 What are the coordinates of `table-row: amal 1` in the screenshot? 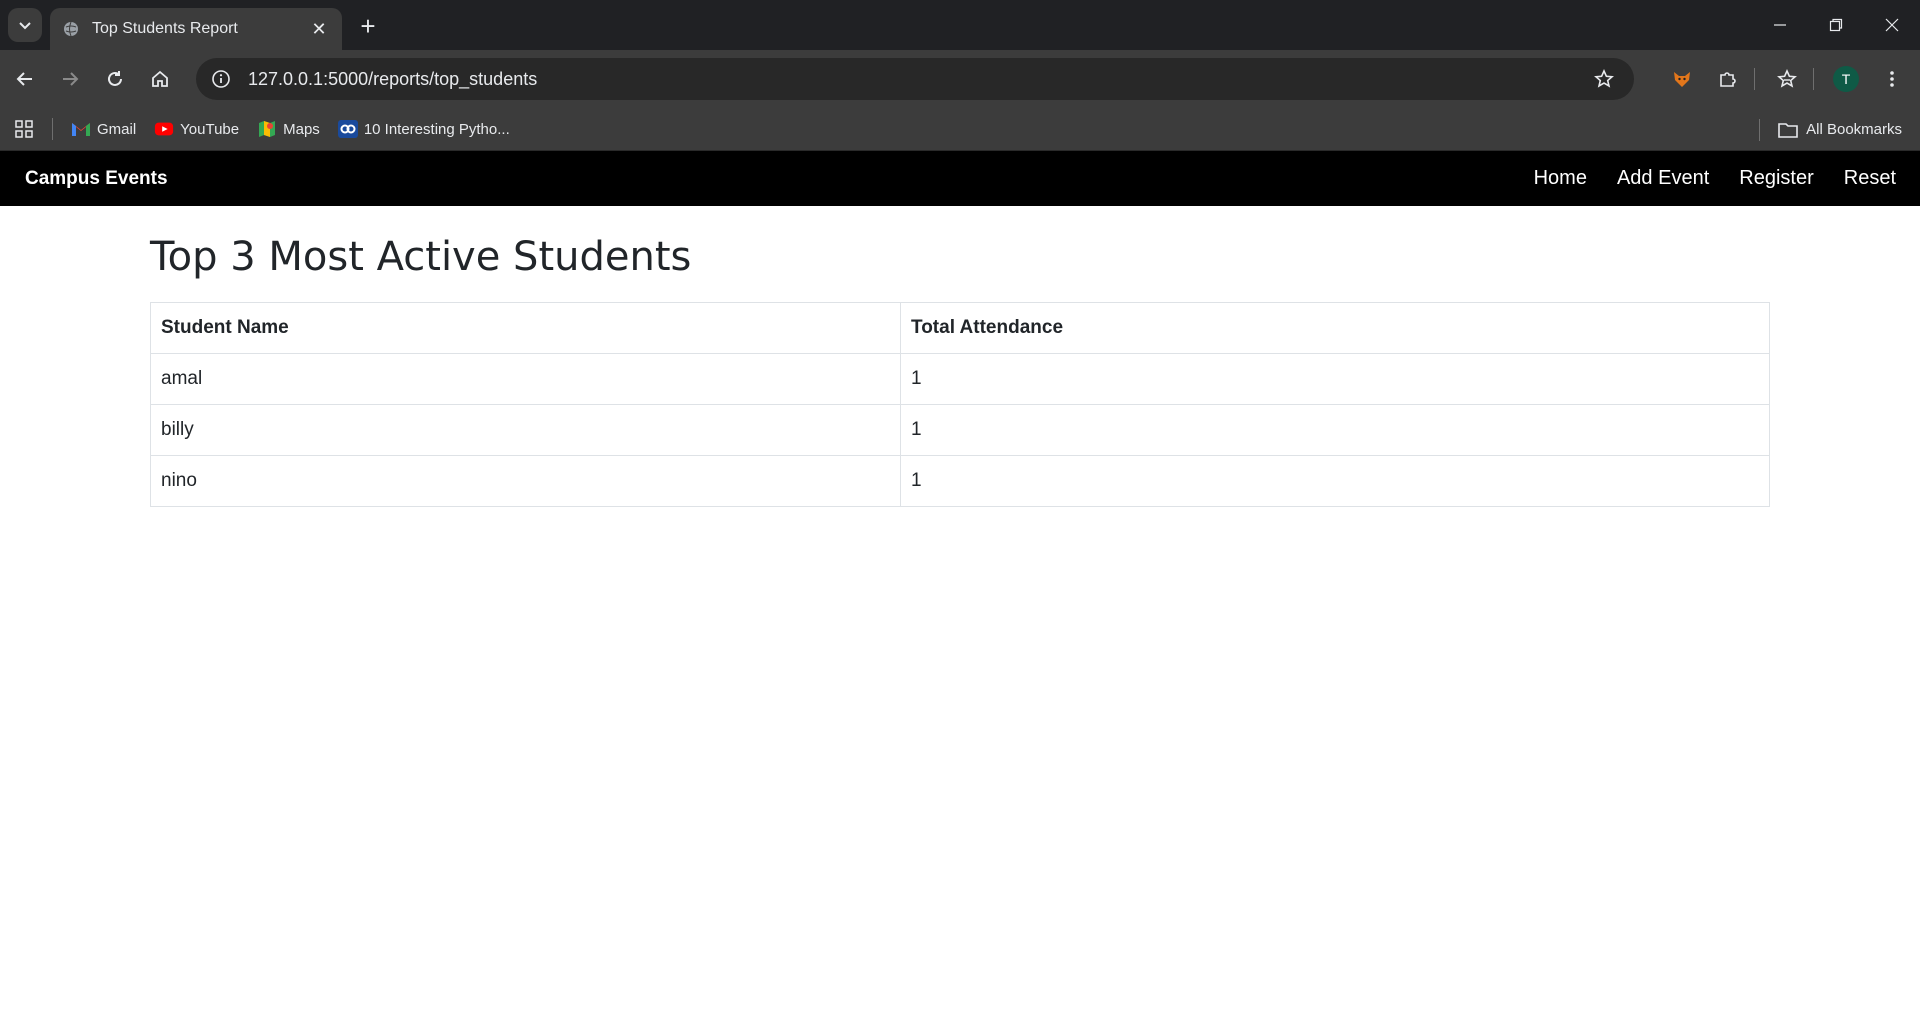 It's located at (960, 379).